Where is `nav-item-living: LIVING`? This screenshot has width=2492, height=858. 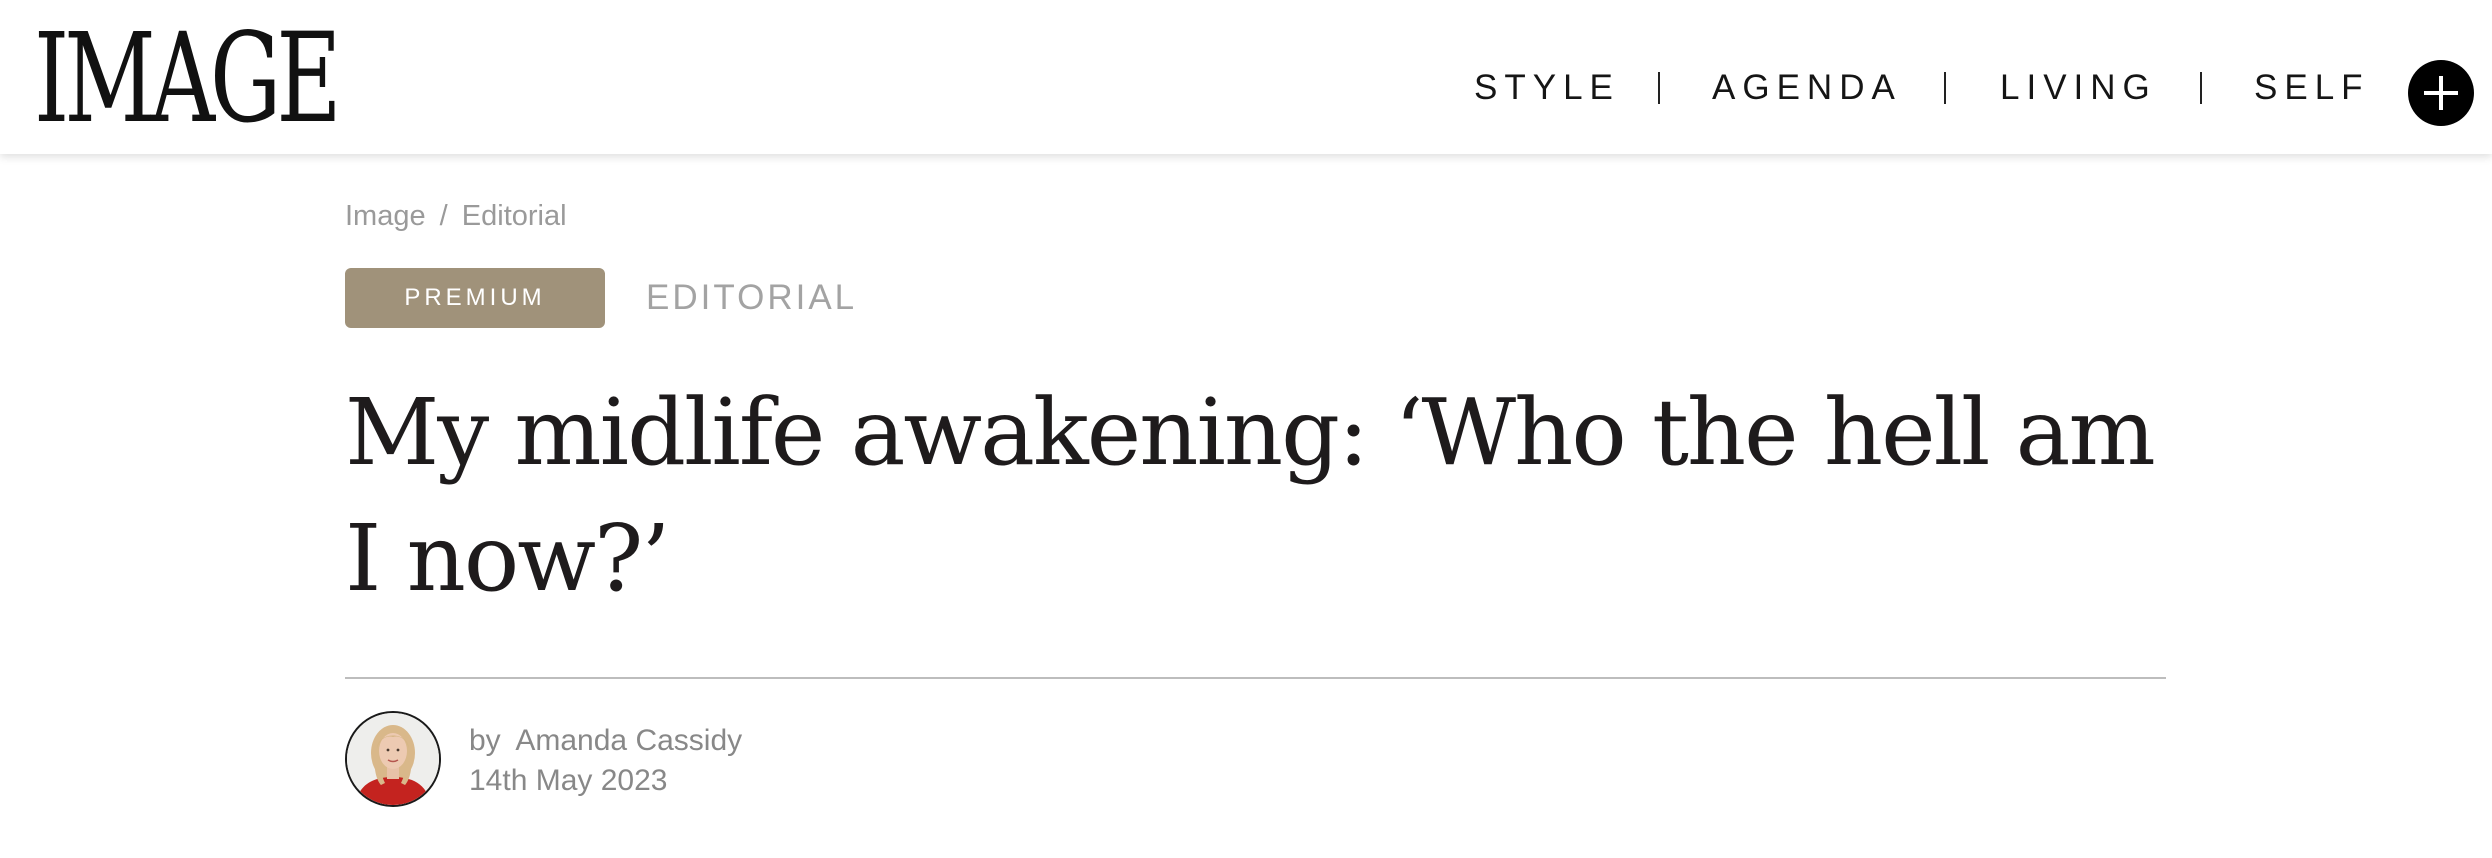
nav-item-living: LIVING is located at coordinates (2078, 88).